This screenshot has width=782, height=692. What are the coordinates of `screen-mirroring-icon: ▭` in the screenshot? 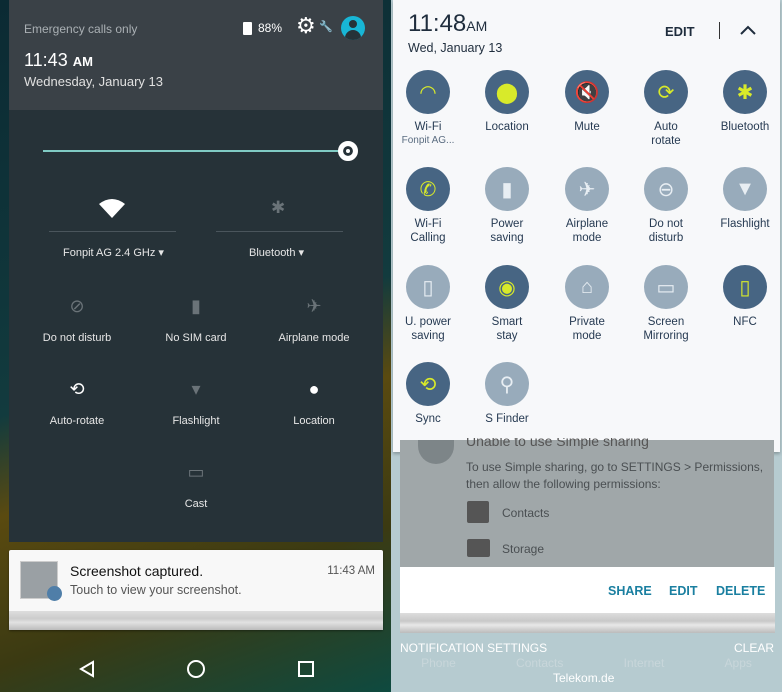 It's located at (666, 287).